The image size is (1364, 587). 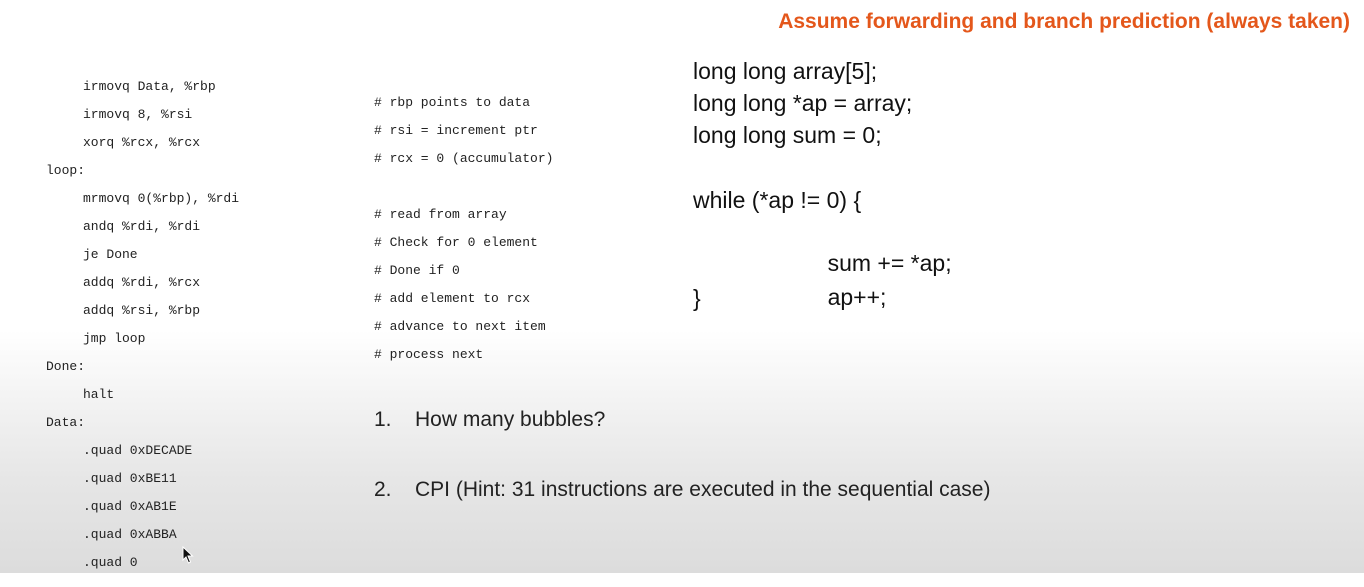 What do you see at coordinates (456, 242) in the screenshot?
I see `asm-comment: # Check for 0 element` at bounding box center [456, 242].